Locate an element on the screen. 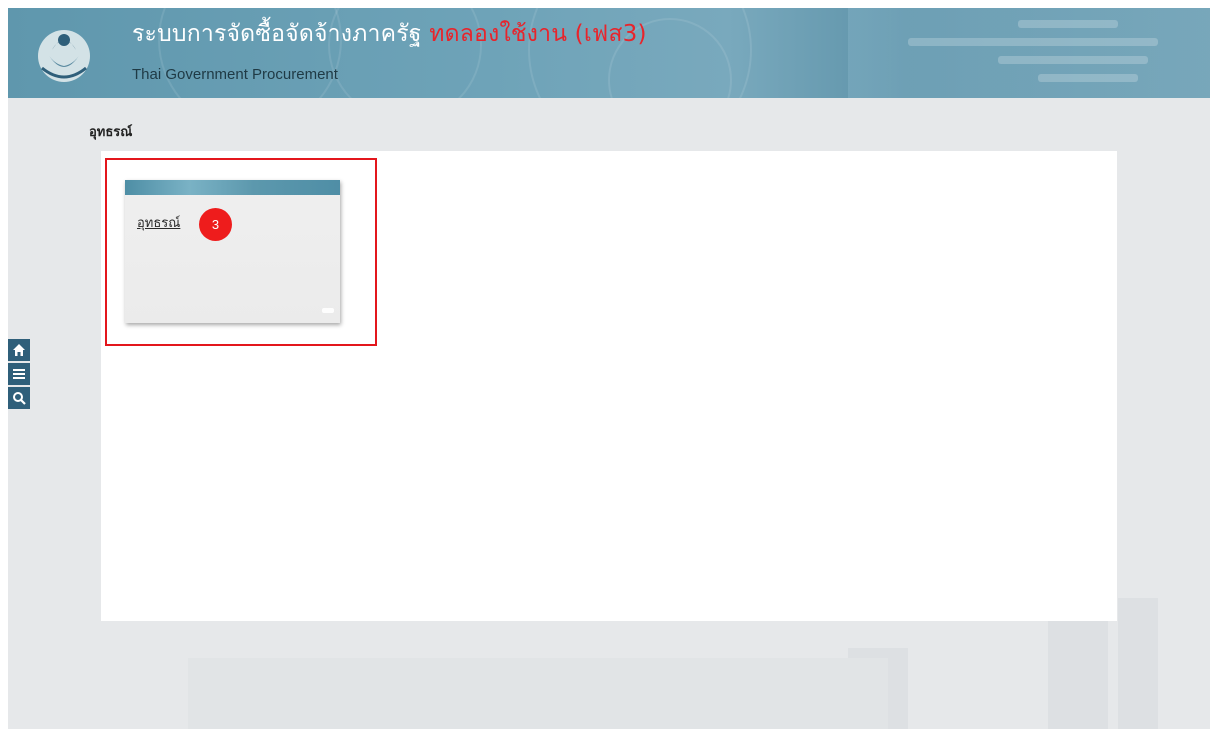 The image size is (1210, 729). site-title-main: ระบบการจัดซื้อจัดจ้างภาครัฐ is located at coordinates (277, 34).